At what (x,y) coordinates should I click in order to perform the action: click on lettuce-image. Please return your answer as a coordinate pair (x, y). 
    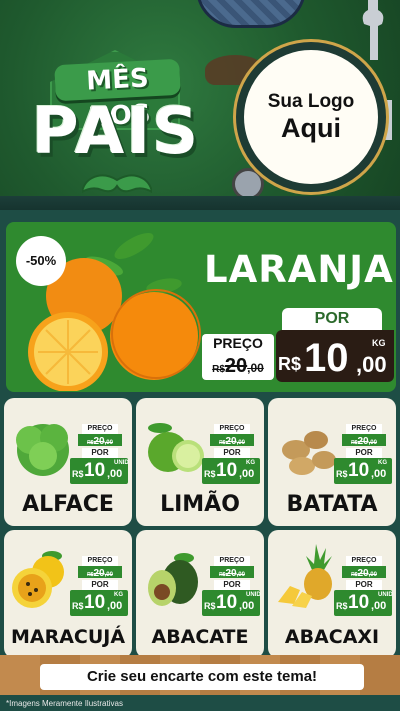
    Looking at the image, I should click on (42, 450).